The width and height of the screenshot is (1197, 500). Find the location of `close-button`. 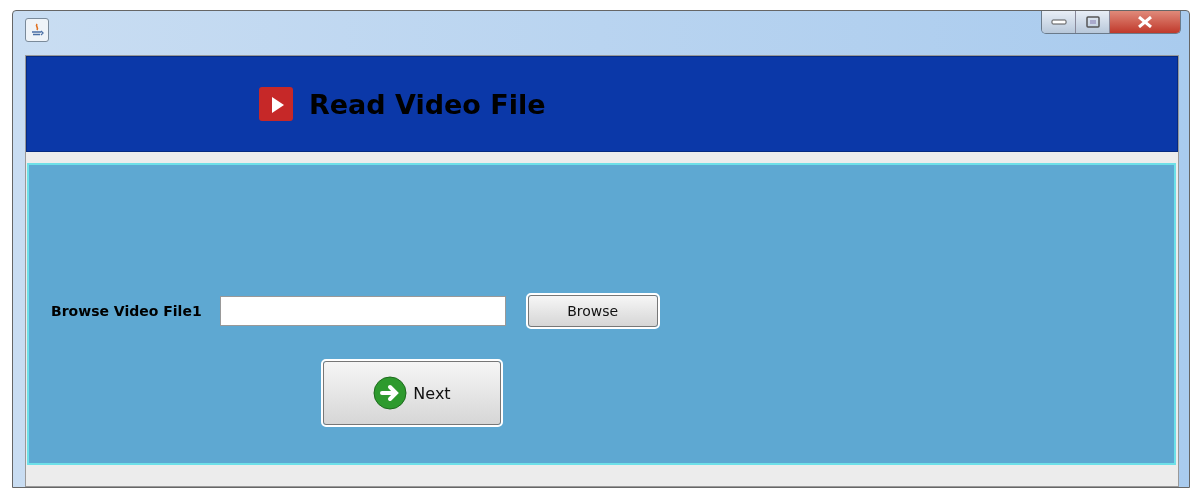

close-button is located at coordinates (1145, 22).